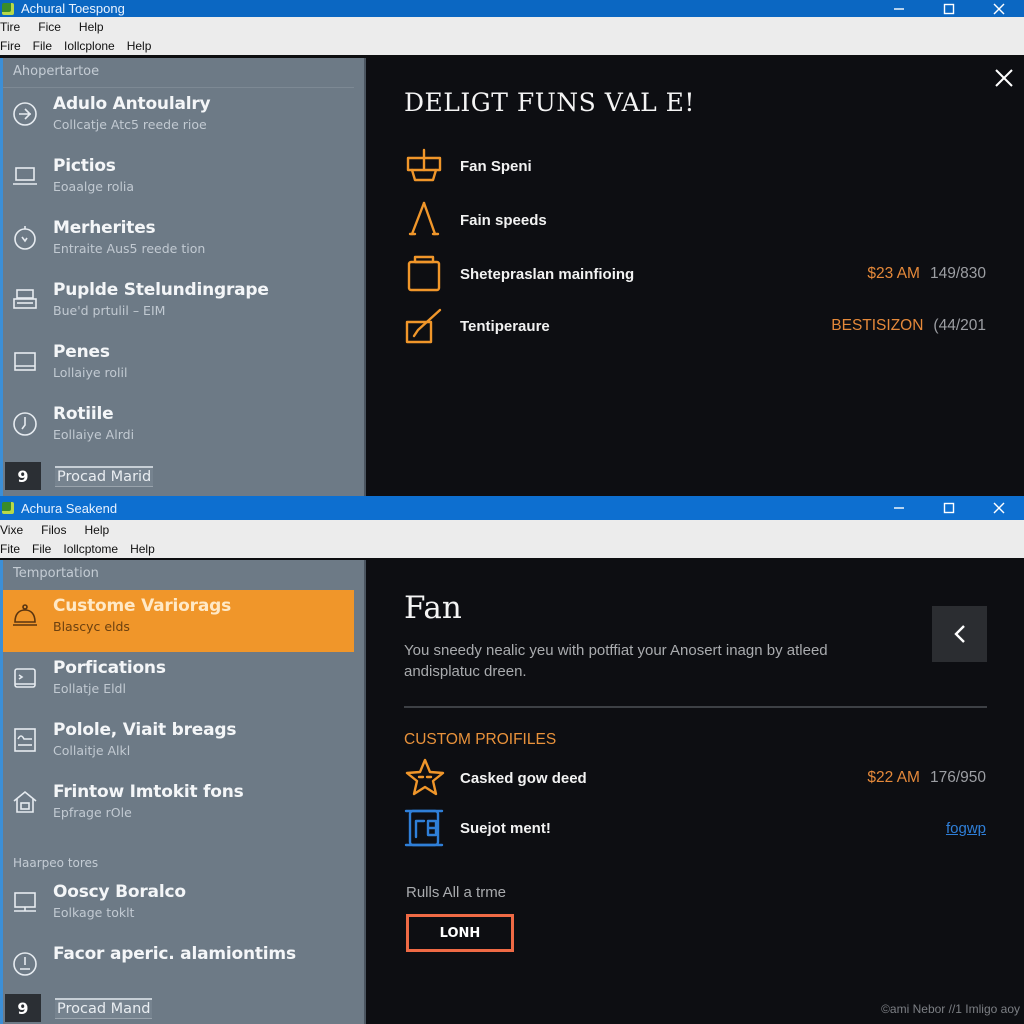 This screenshot has width=1024, height=1024. Describe the element at coordinates (1004, 78) in the screenshot. I see `close-panel-button` at that location.